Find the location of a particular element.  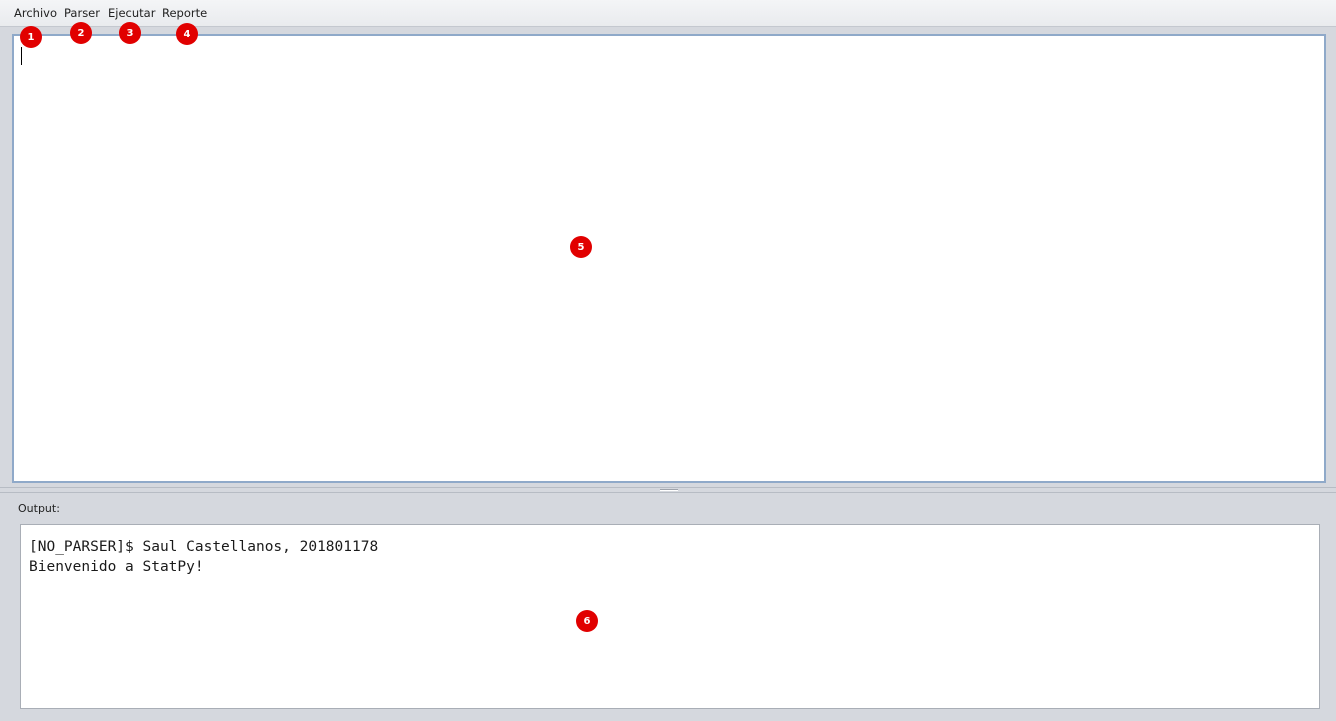

output-line: Bienvenido a StatPy! is located at coordinates (116, 567).